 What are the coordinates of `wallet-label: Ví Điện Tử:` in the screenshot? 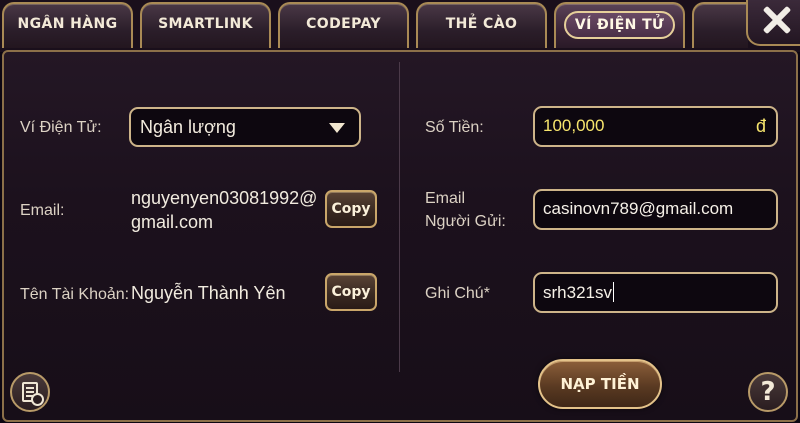 It's located at (61, 127).